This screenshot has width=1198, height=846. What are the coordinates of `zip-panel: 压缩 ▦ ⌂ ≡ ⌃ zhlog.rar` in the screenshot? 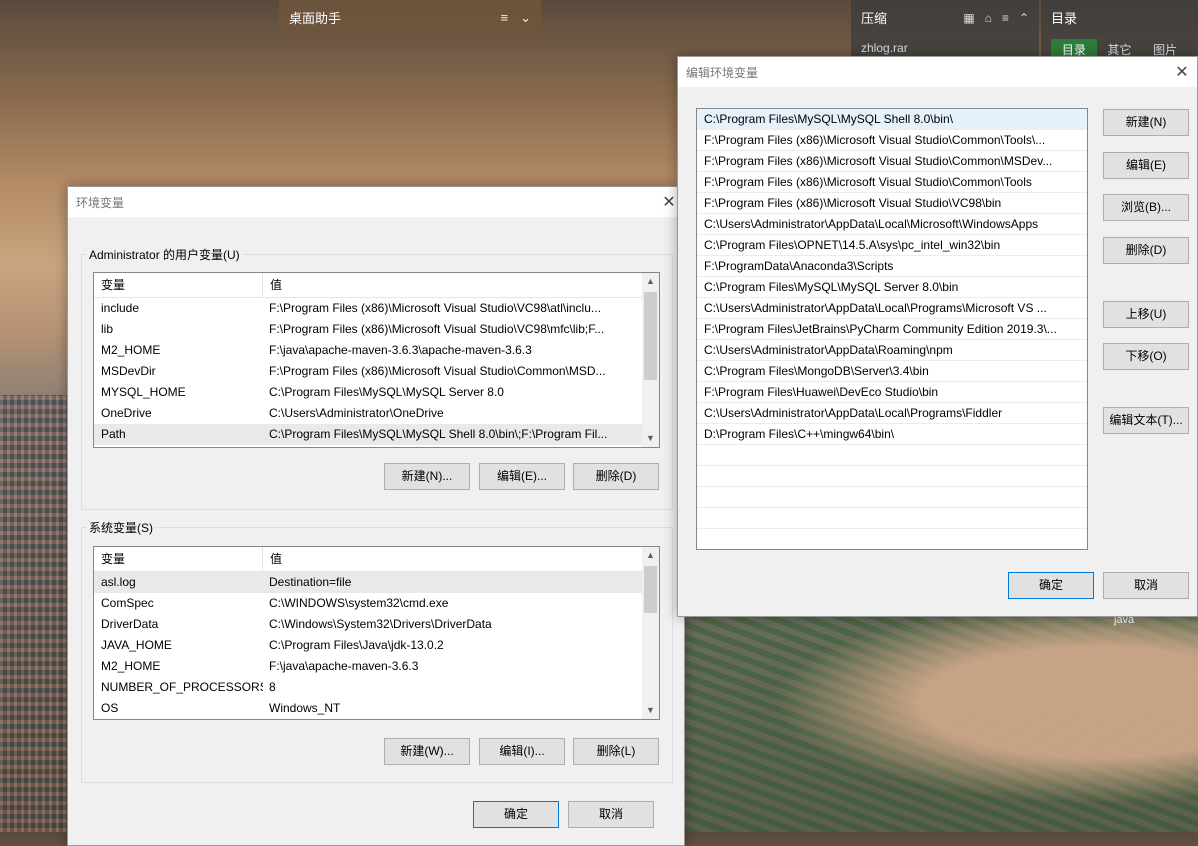 It's located at (945, 29).